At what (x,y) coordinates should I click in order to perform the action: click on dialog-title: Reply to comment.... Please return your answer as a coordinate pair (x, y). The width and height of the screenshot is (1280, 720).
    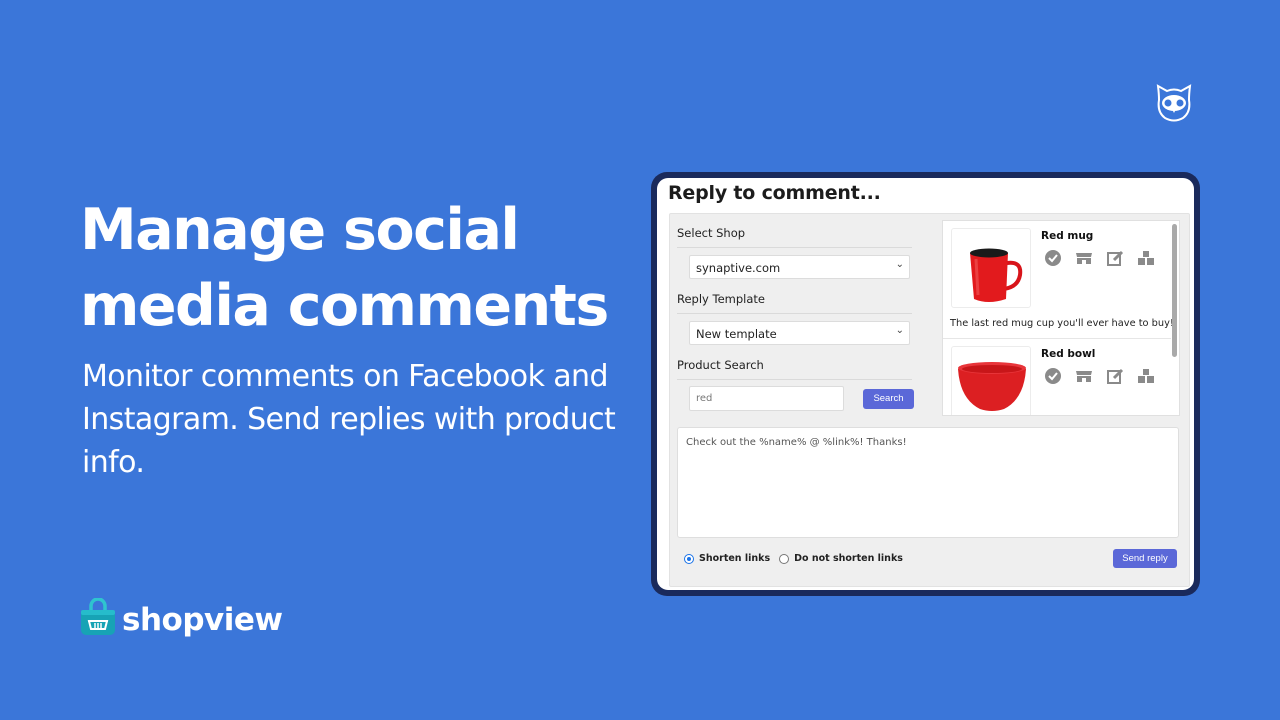
    Looking at the image, I should click on (774, 193).